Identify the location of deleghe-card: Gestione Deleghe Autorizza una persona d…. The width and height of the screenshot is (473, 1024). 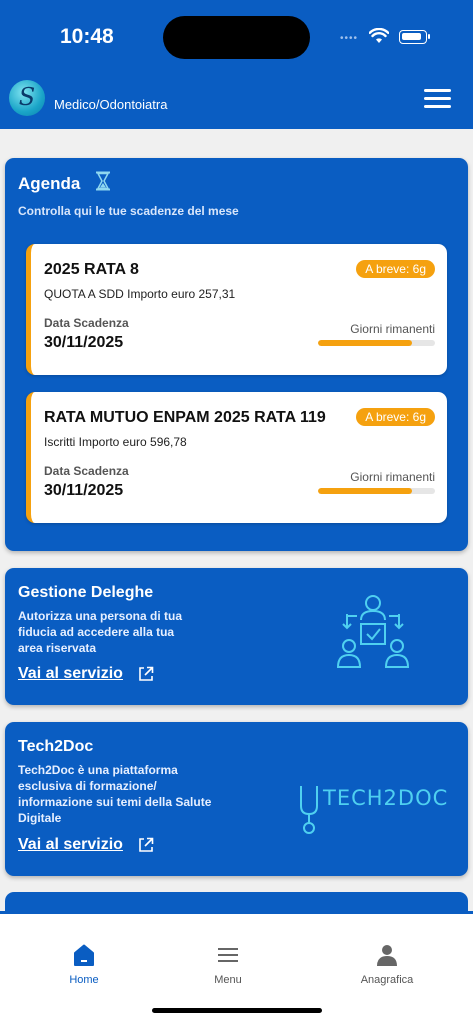
(236, 636).